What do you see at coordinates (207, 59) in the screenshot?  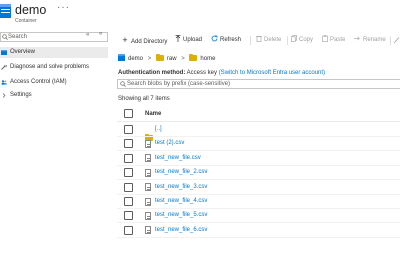 I see `breadcrumb-item: home` at bounding box center [207, 59].